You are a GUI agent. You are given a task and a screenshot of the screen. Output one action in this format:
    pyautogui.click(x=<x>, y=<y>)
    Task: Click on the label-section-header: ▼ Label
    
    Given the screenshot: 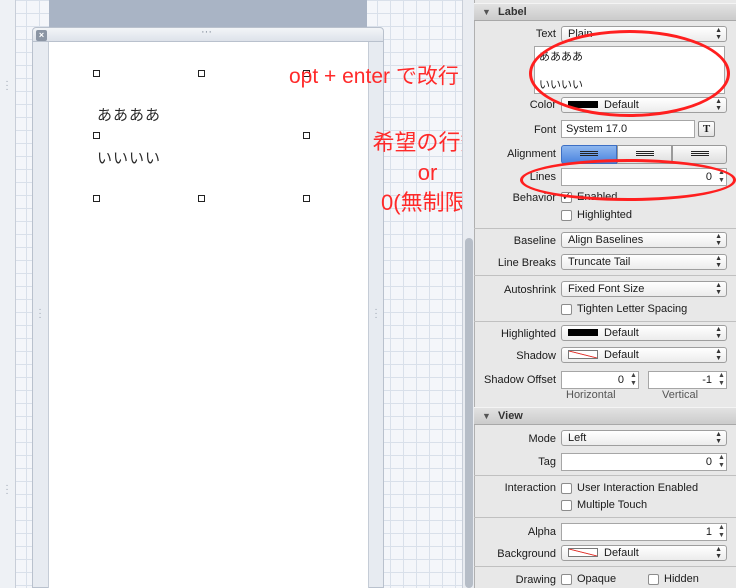 What is the action you would take?
    pyautogui.click(x=605, y=12)
    